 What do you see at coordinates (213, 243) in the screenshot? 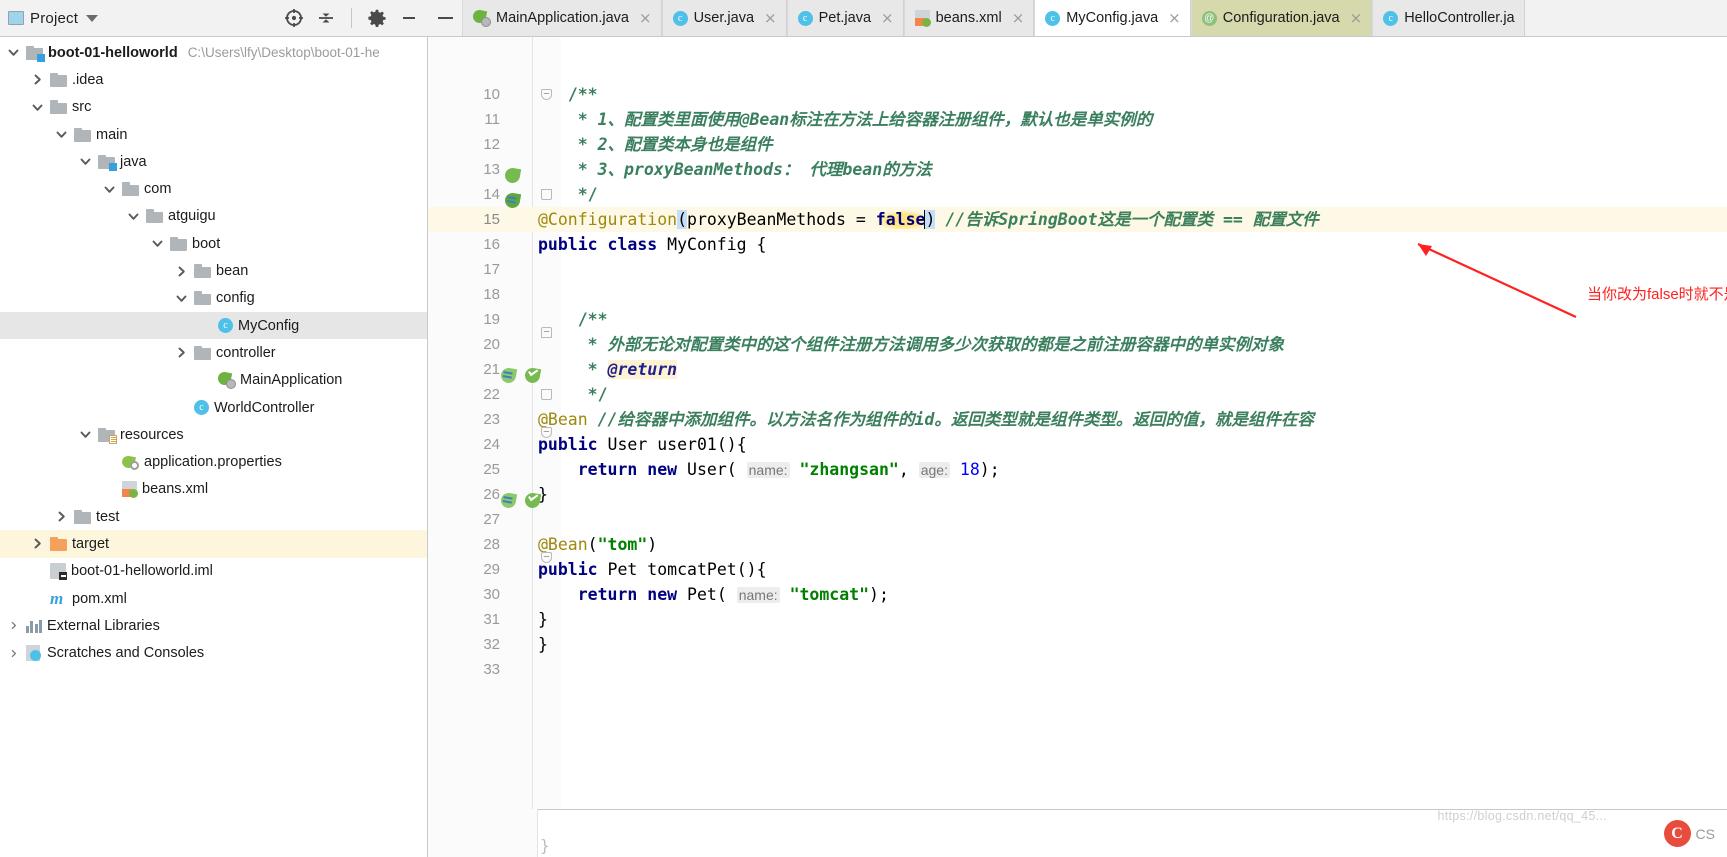
I see `tree-item-boot: boot` at bounding box center [213, 243].